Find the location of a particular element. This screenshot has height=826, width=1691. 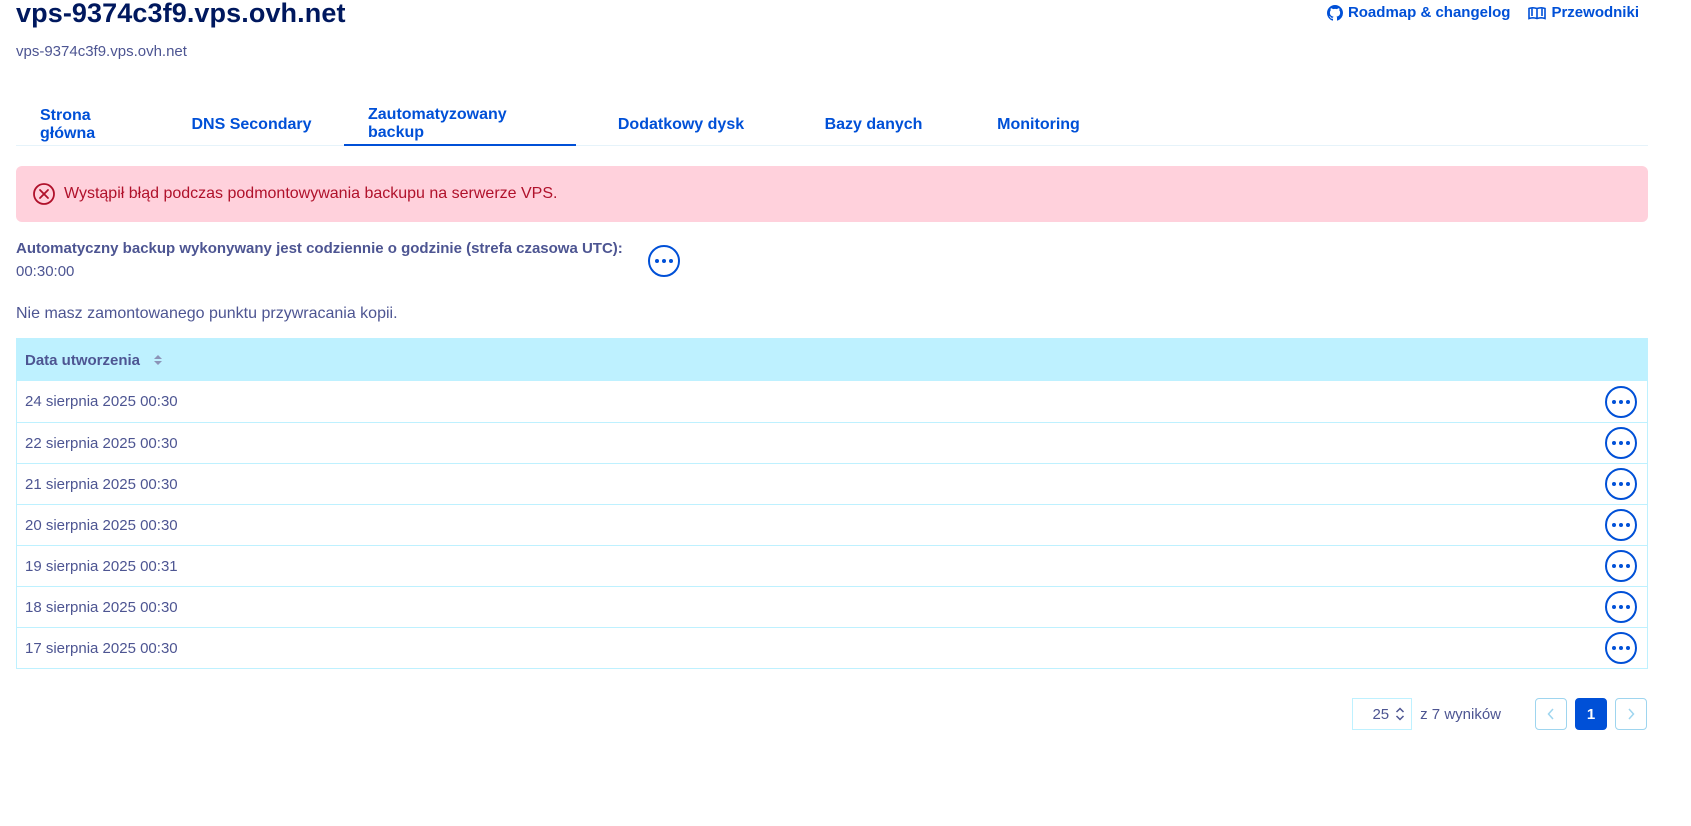

column-header-creation-date: Data utworzenia is located at coordinates (82, 360).